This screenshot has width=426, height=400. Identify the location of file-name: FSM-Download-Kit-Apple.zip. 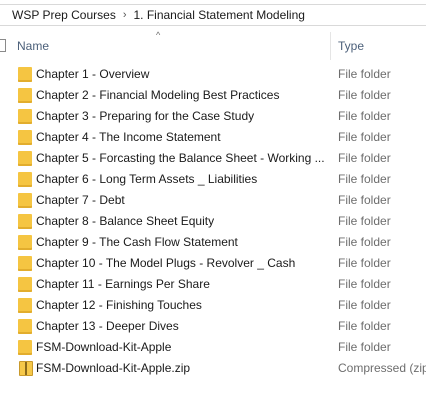
(113, 368).